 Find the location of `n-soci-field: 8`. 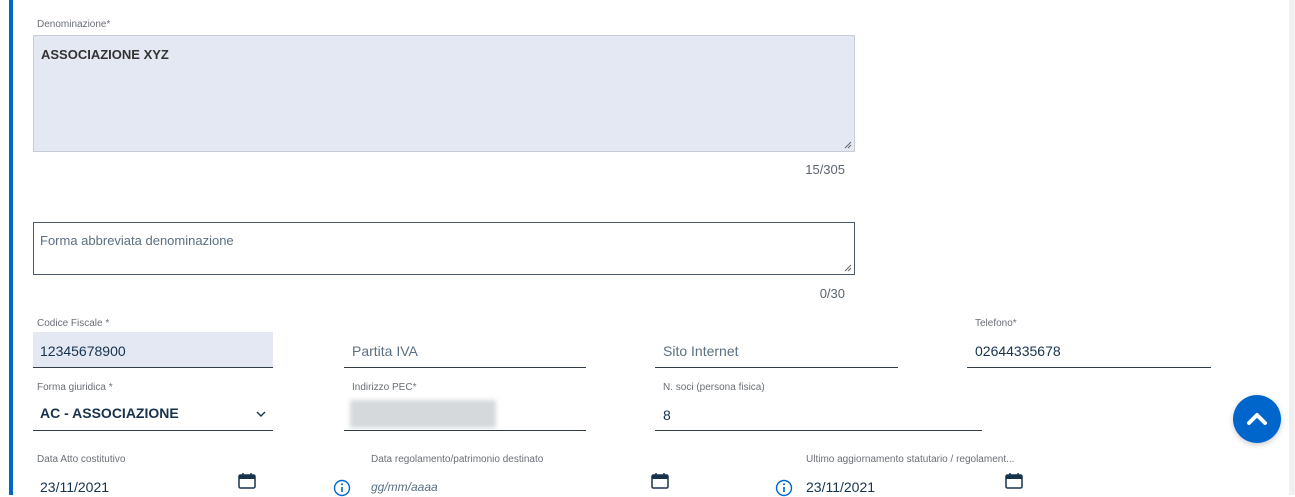

n-soci-field: 8 is located at coordinates (818, 413).